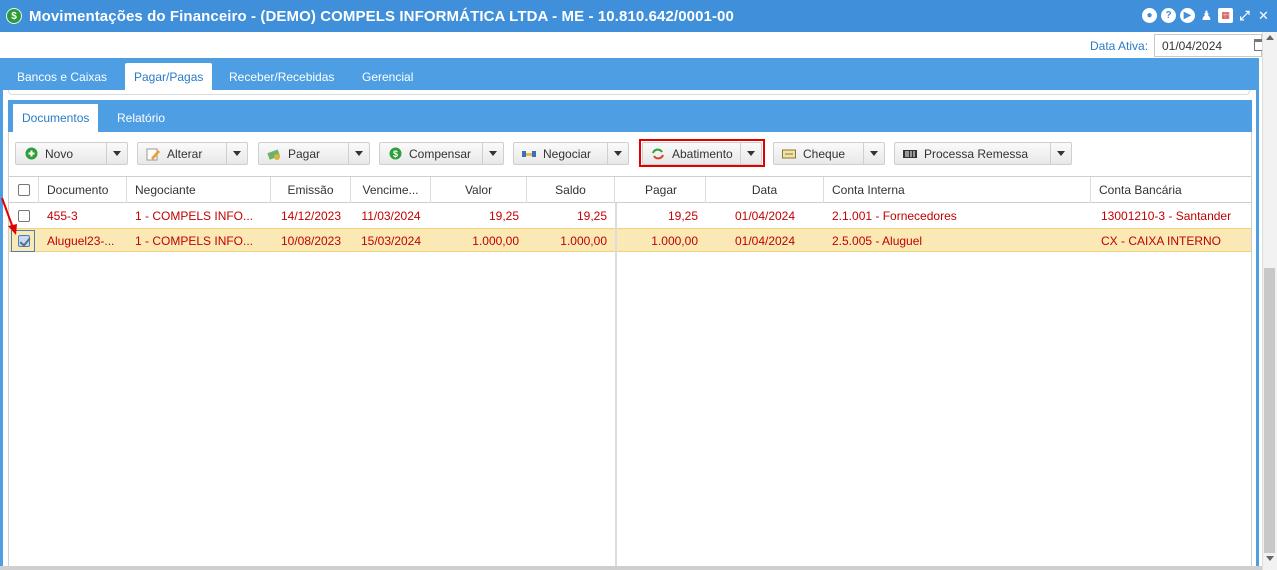 The height and width of the screenshot is (570, 1277). I want to click on novo-button: Novo, so click(71, 153).